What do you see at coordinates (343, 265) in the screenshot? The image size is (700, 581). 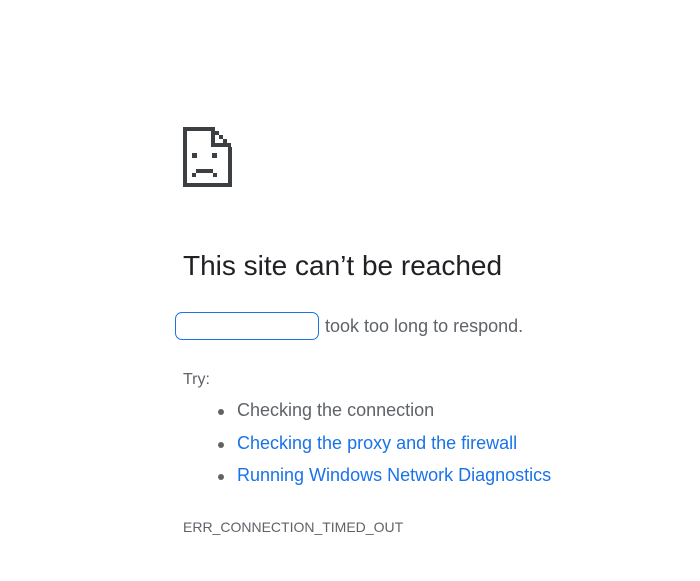 I see `page-title: This site can’t be reached` at bounding box center [343, 265].